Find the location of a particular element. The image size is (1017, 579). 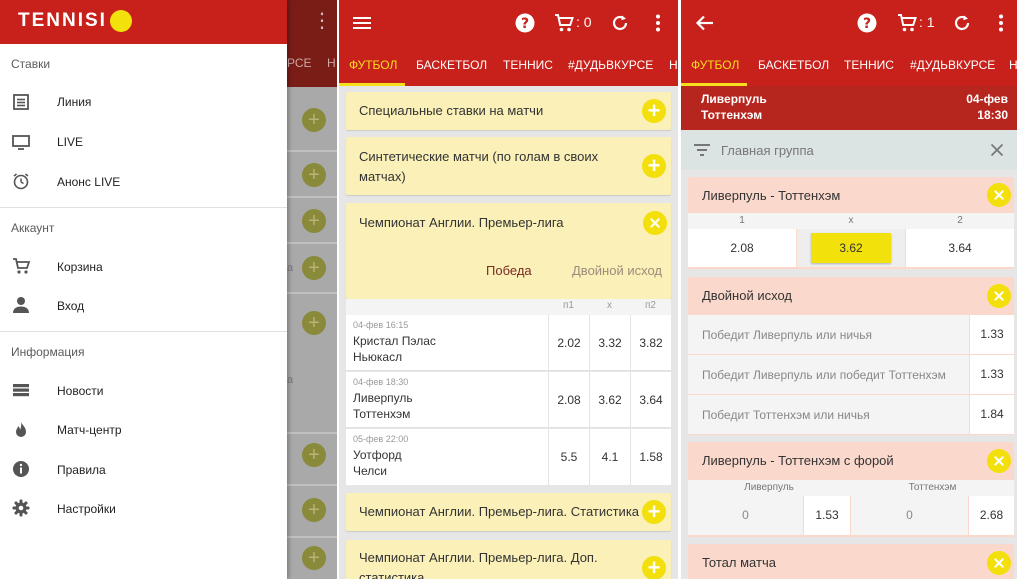

menu-item-label: Правила is located at coordinates (81, 470).